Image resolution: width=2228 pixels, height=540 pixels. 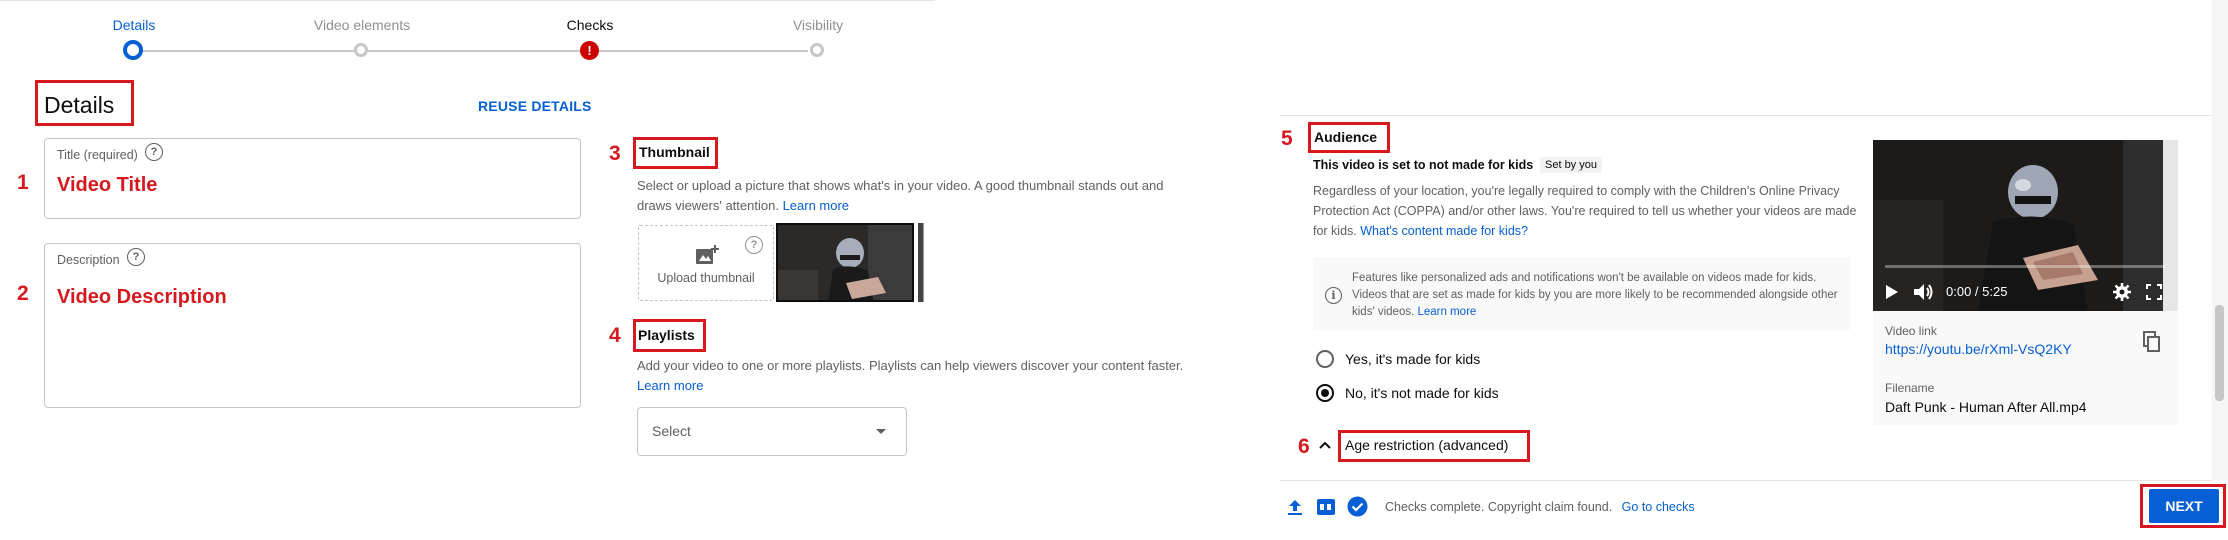 I want to click on video-player: 0:00 / 5:25, so click(x=2025, y=225).